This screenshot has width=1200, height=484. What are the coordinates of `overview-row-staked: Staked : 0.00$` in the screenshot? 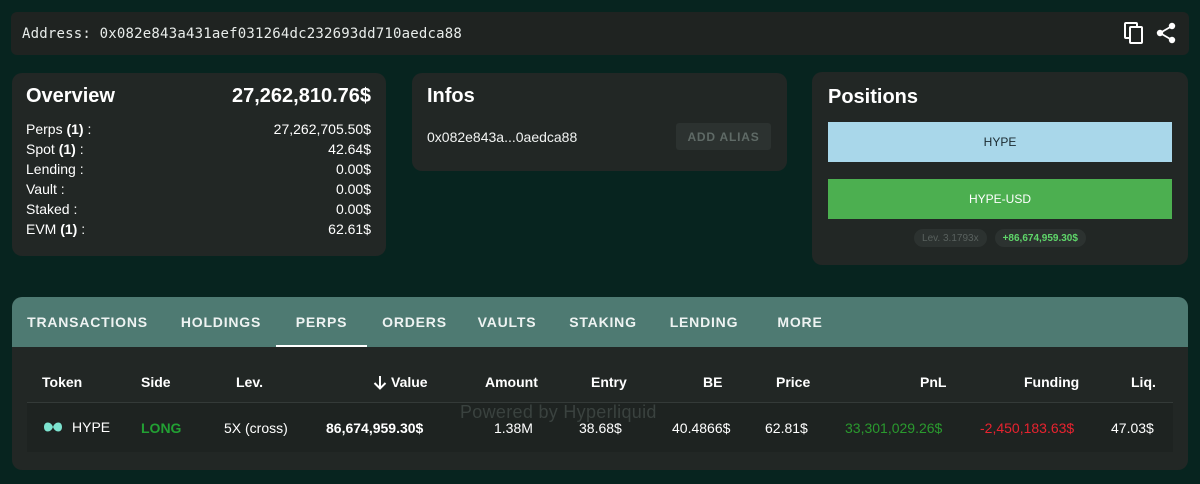 It's located at (198, 209).